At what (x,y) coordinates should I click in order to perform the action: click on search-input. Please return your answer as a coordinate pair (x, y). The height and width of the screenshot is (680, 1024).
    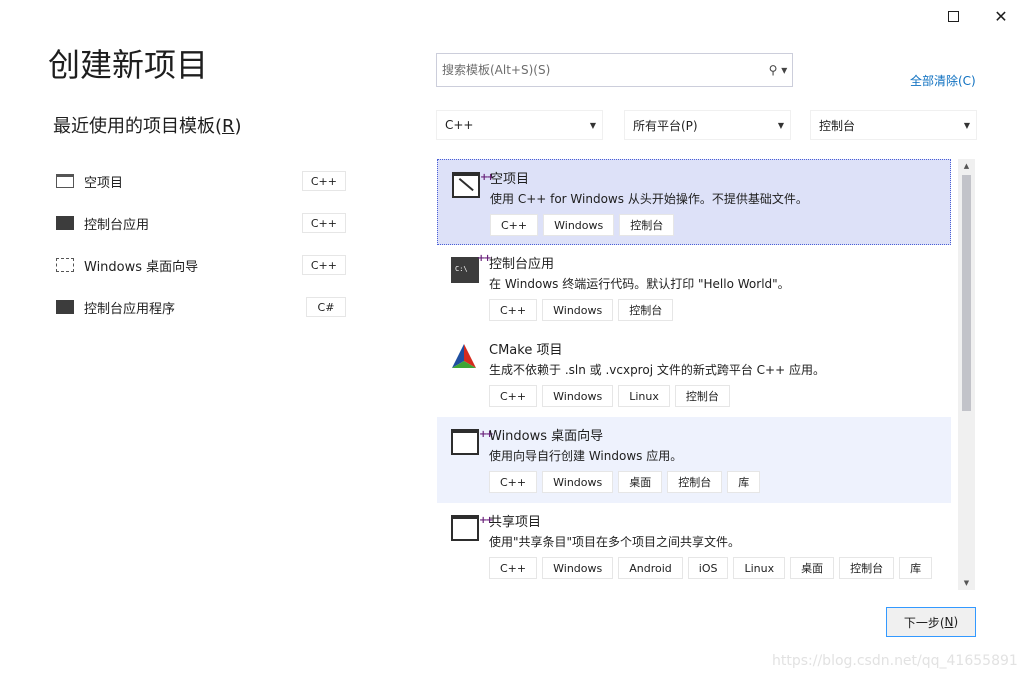
    Looking at the image, I should click on (600, 70).